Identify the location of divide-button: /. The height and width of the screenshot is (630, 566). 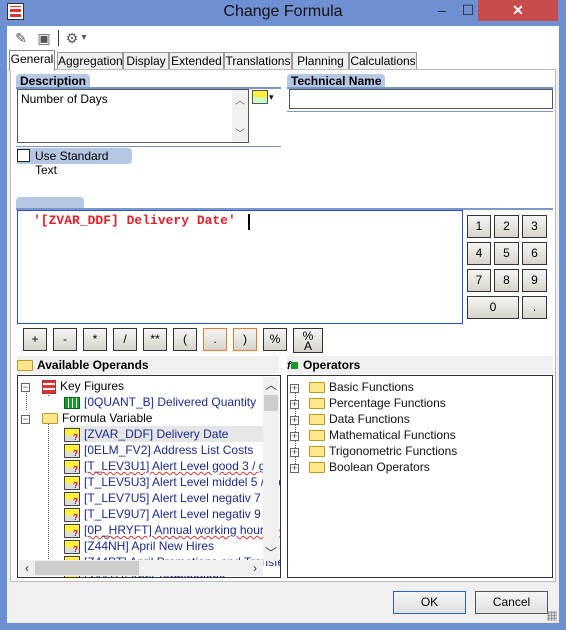
(125, 339).